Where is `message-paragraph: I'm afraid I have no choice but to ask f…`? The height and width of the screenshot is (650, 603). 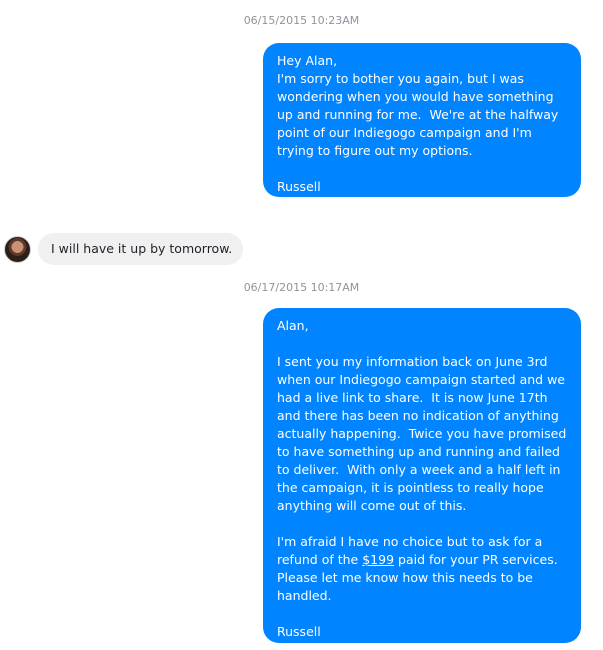 message-paragraph: I'm afraid I have no choice but to ask f… is located at coordinates (422, 569).